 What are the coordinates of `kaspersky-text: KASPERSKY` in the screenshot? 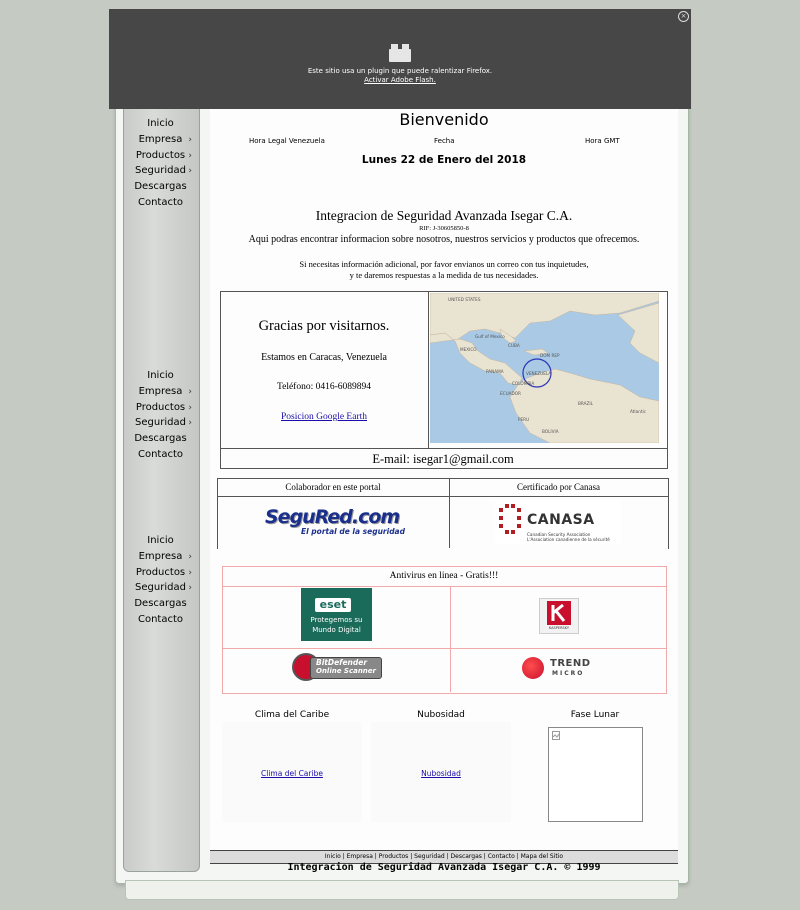 It's located at (559, 628).